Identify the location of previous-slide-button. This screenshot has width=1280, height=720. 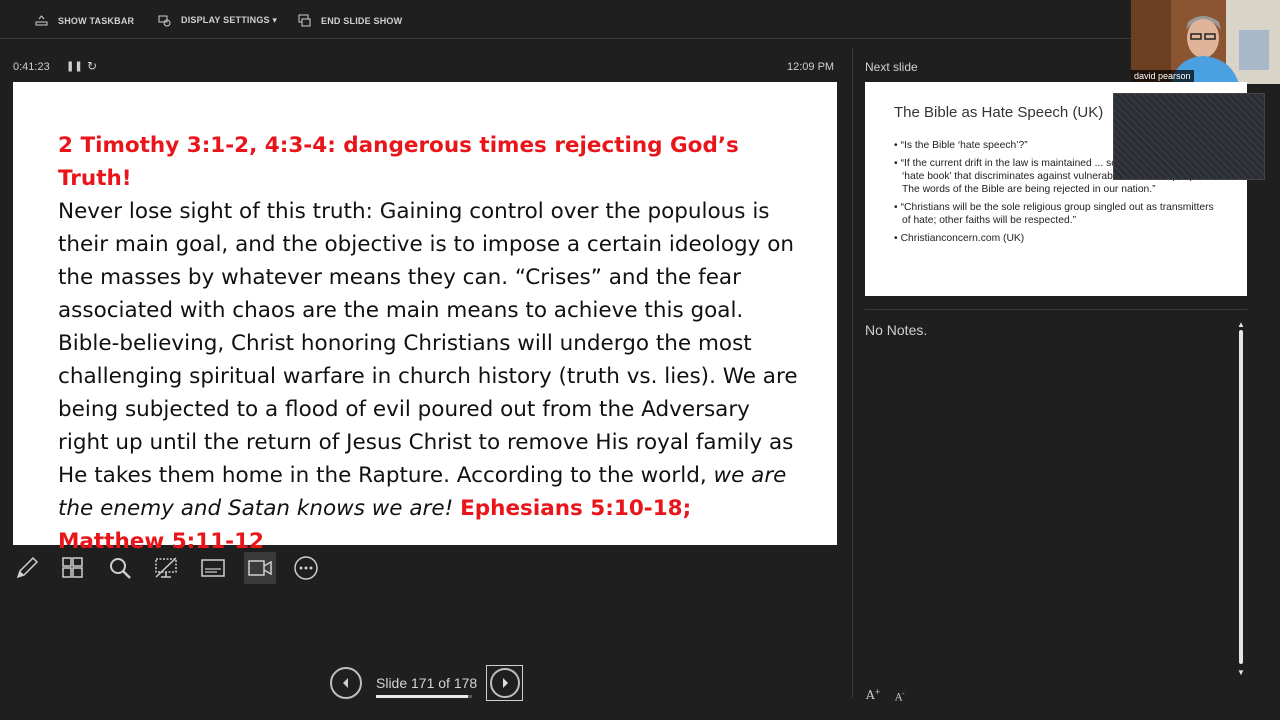
(346, 683).